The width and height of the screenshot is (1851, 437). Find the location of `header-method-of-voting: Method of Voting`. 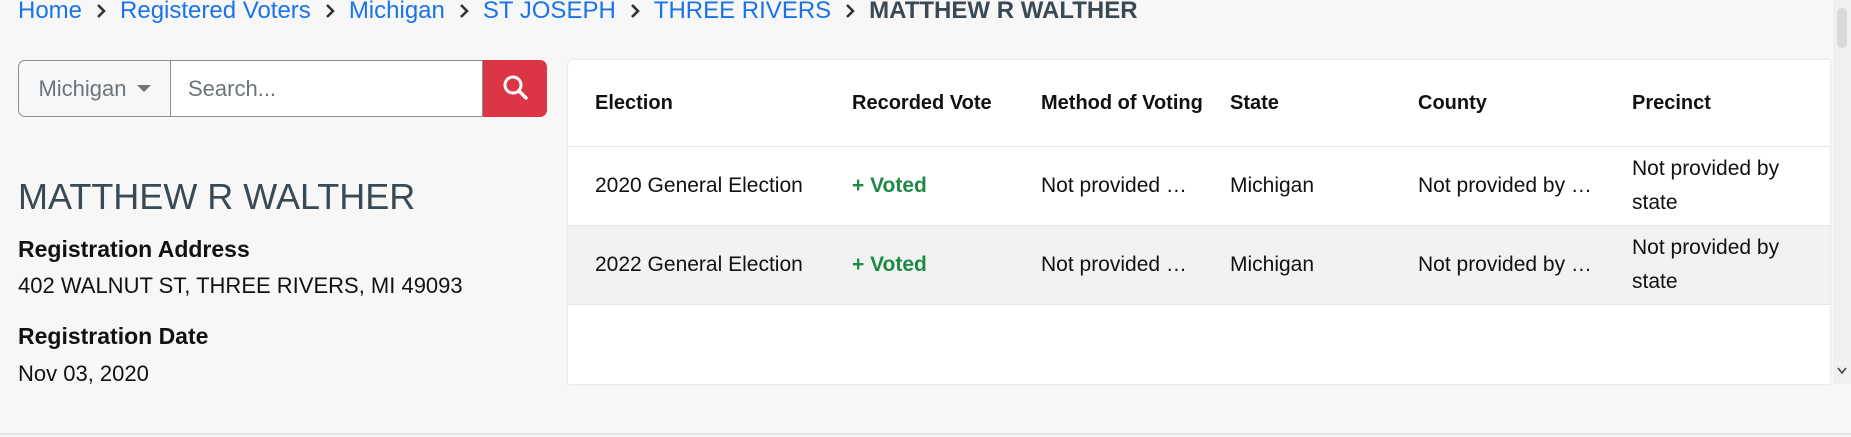

header-method-of-voting: Method of Voting is located at coordinates (1122, 102).